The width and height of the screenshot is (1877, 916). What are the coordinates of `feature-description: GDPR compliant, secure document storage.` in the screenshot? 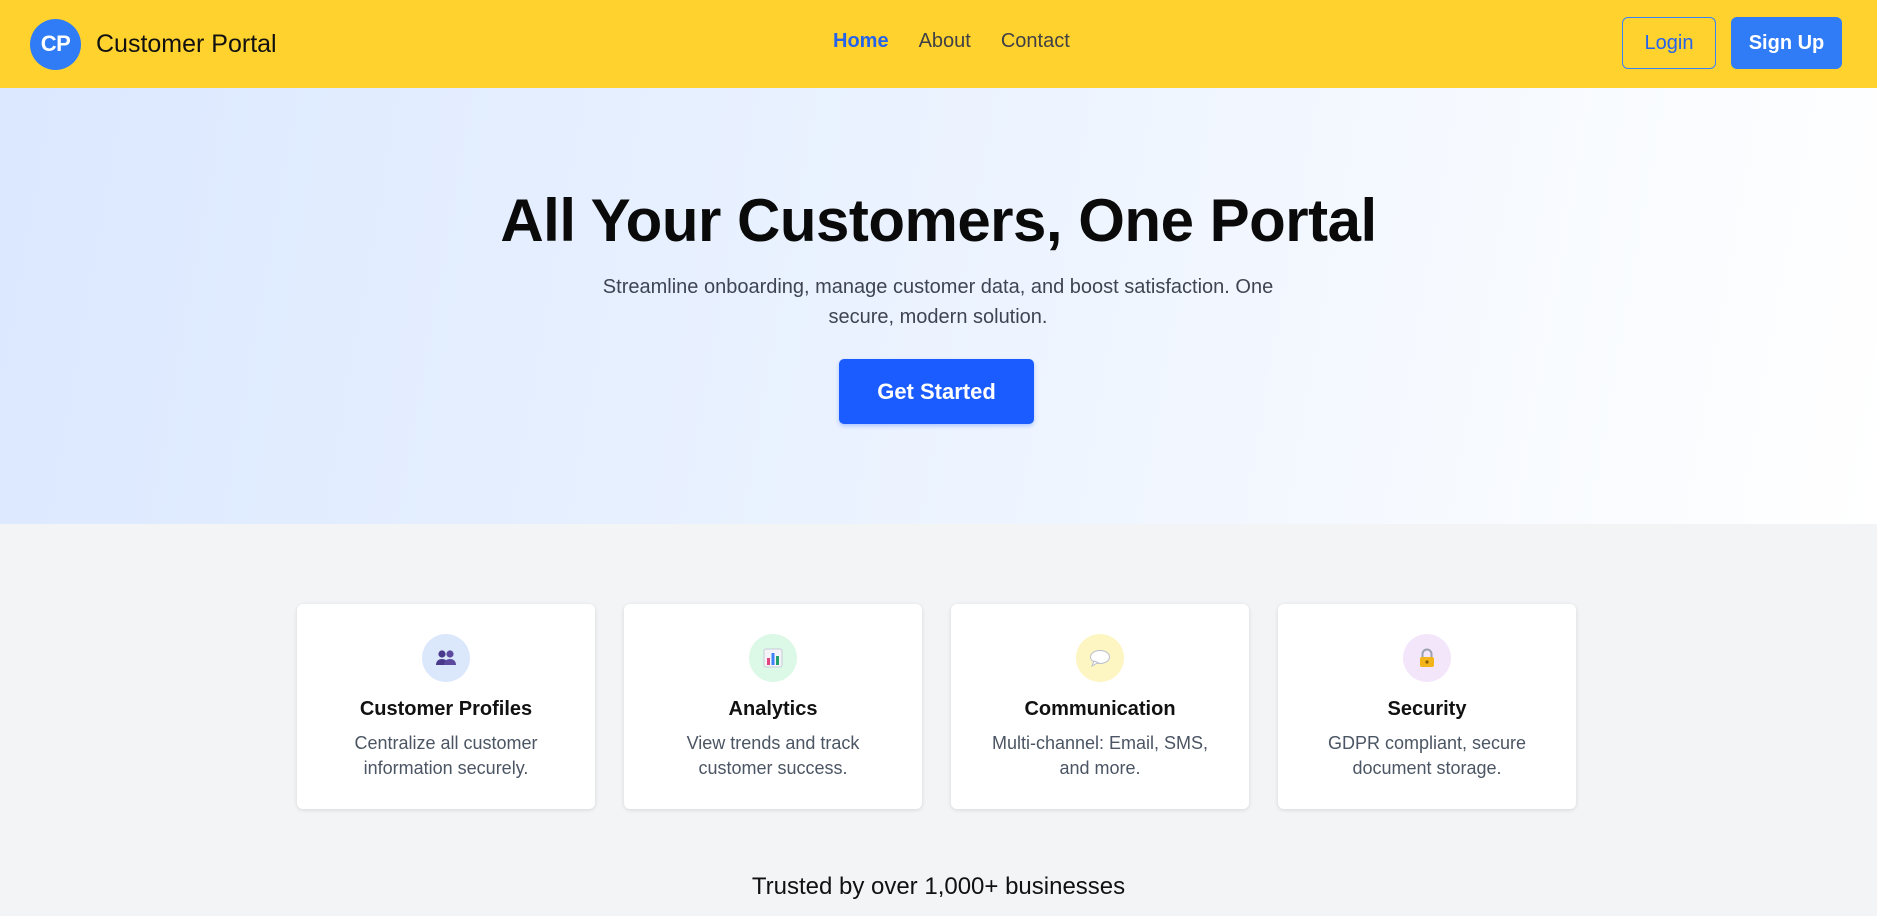 It's located at (1427, 755).